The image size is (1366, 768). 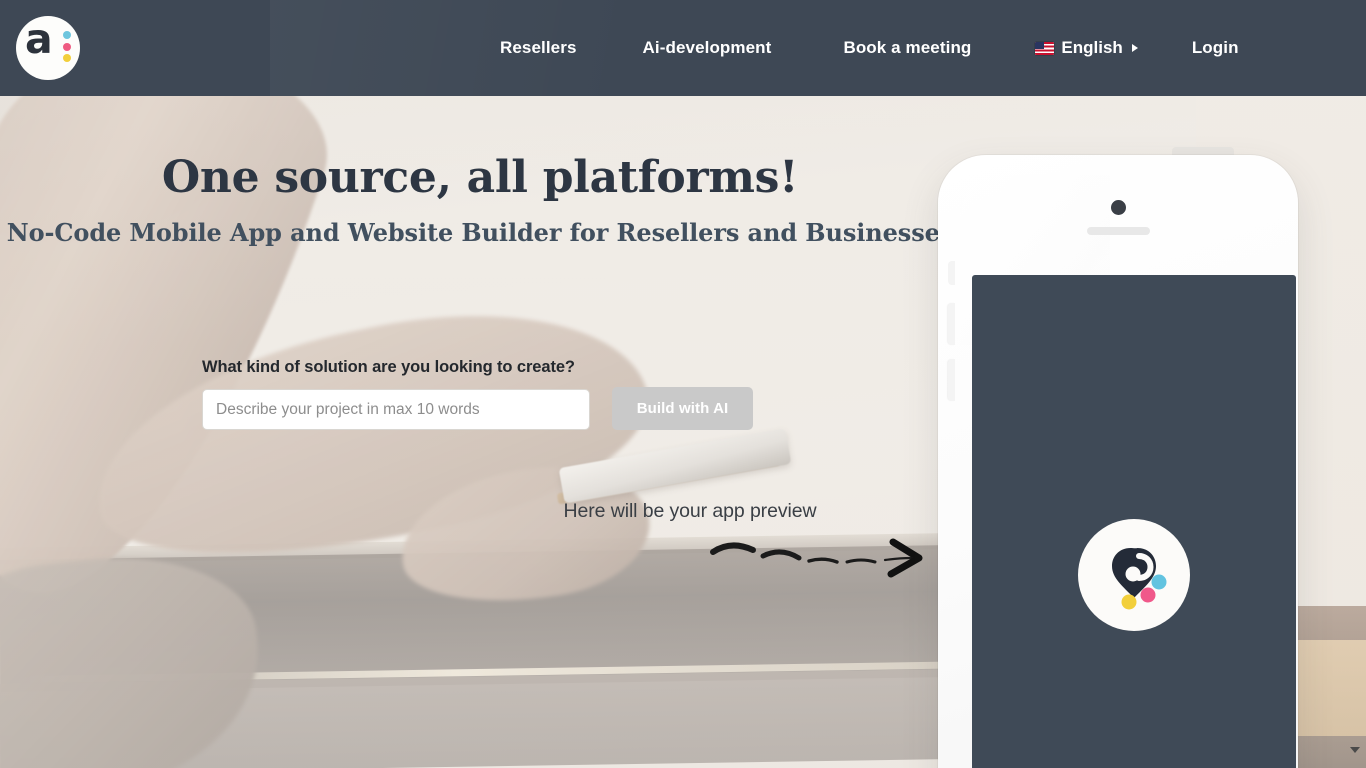 I want to click on scroll-down-arrow-icon, so click(x=1354, y=749).